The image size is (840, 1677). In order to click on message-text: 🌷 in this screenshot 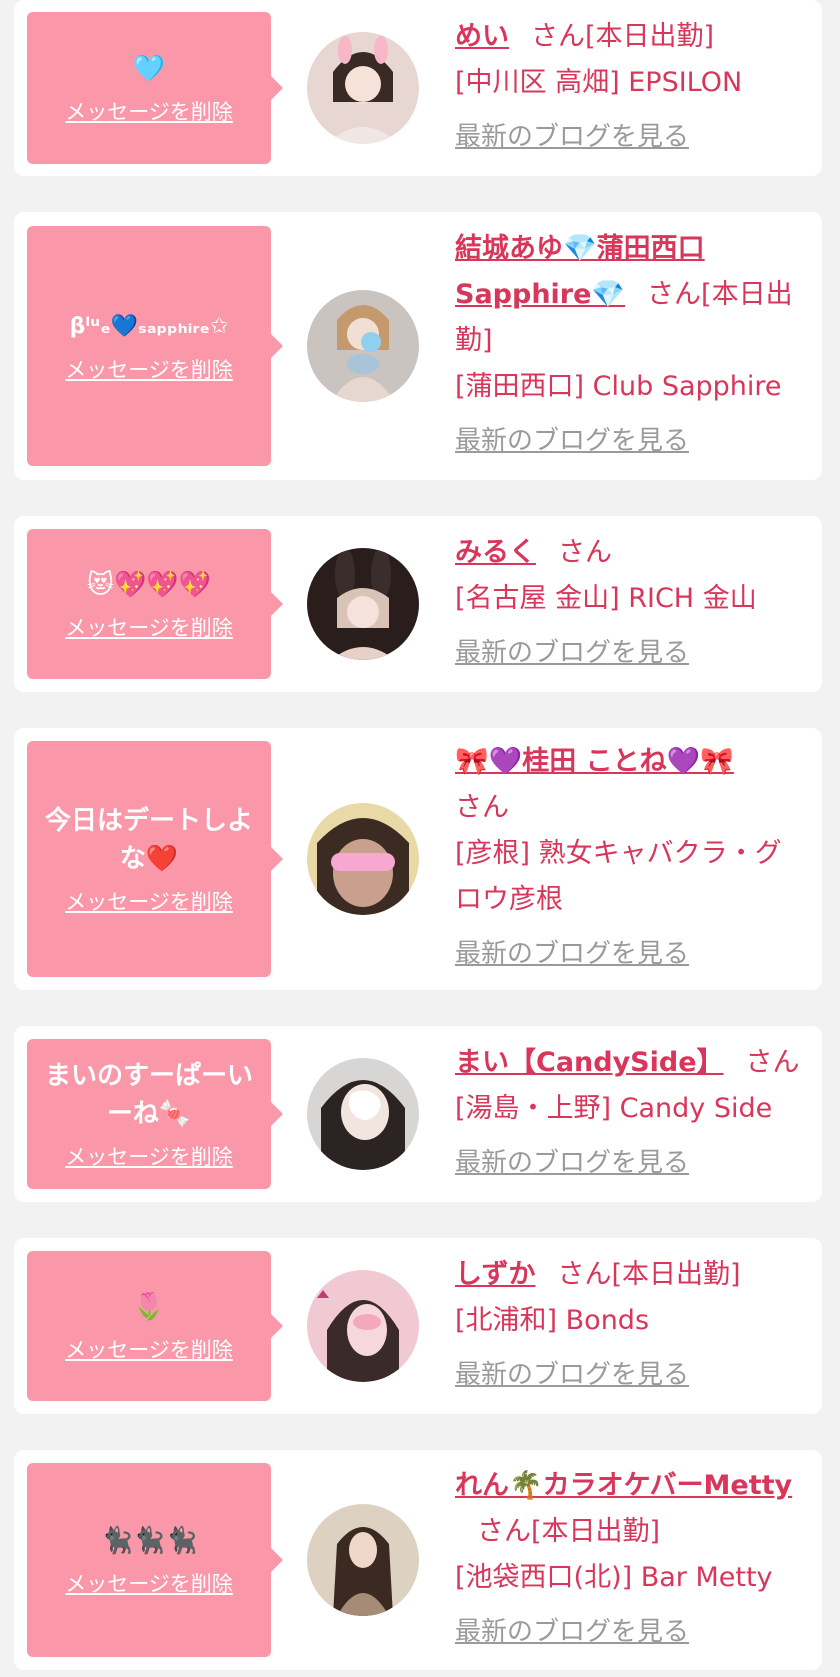, I will do `click(149, 1307)`.